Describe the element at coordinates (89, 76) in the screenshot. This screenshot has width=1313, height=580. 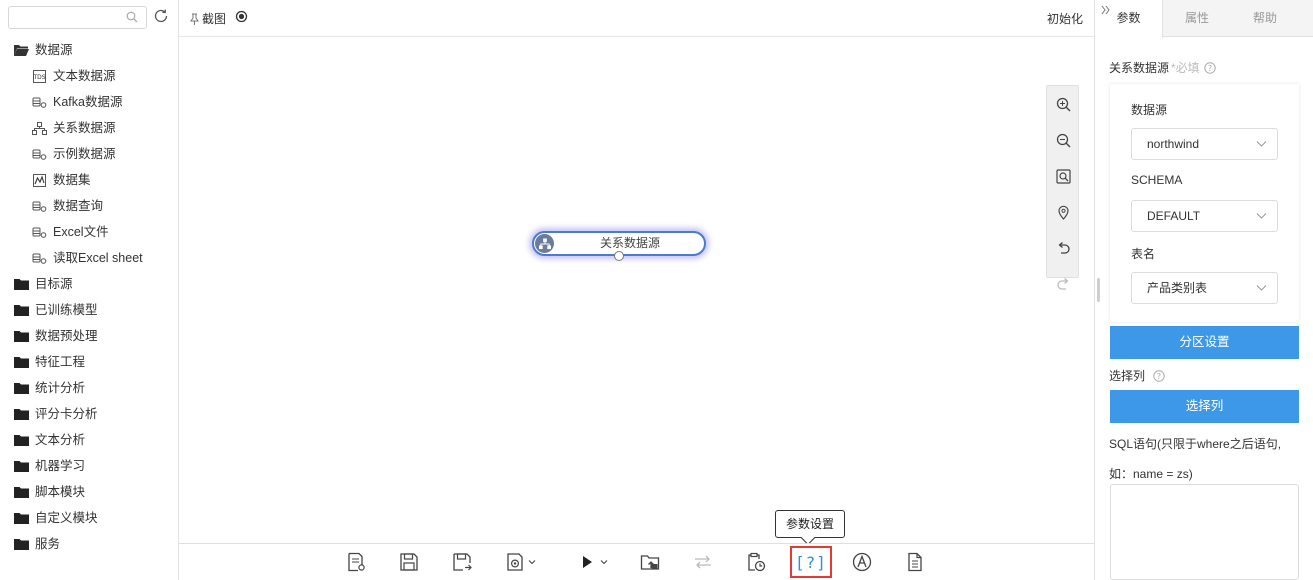
I see `tree-item-text-datasource: TDS 文本数据源` at that location.